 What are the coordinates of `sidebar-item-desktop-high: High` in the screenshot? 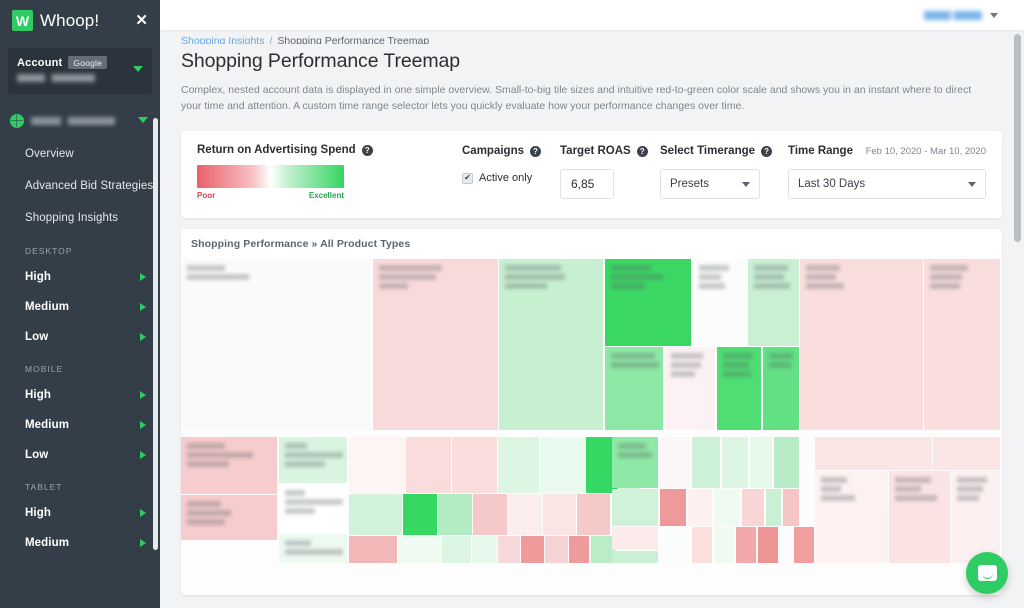 It's located at (80, 277).